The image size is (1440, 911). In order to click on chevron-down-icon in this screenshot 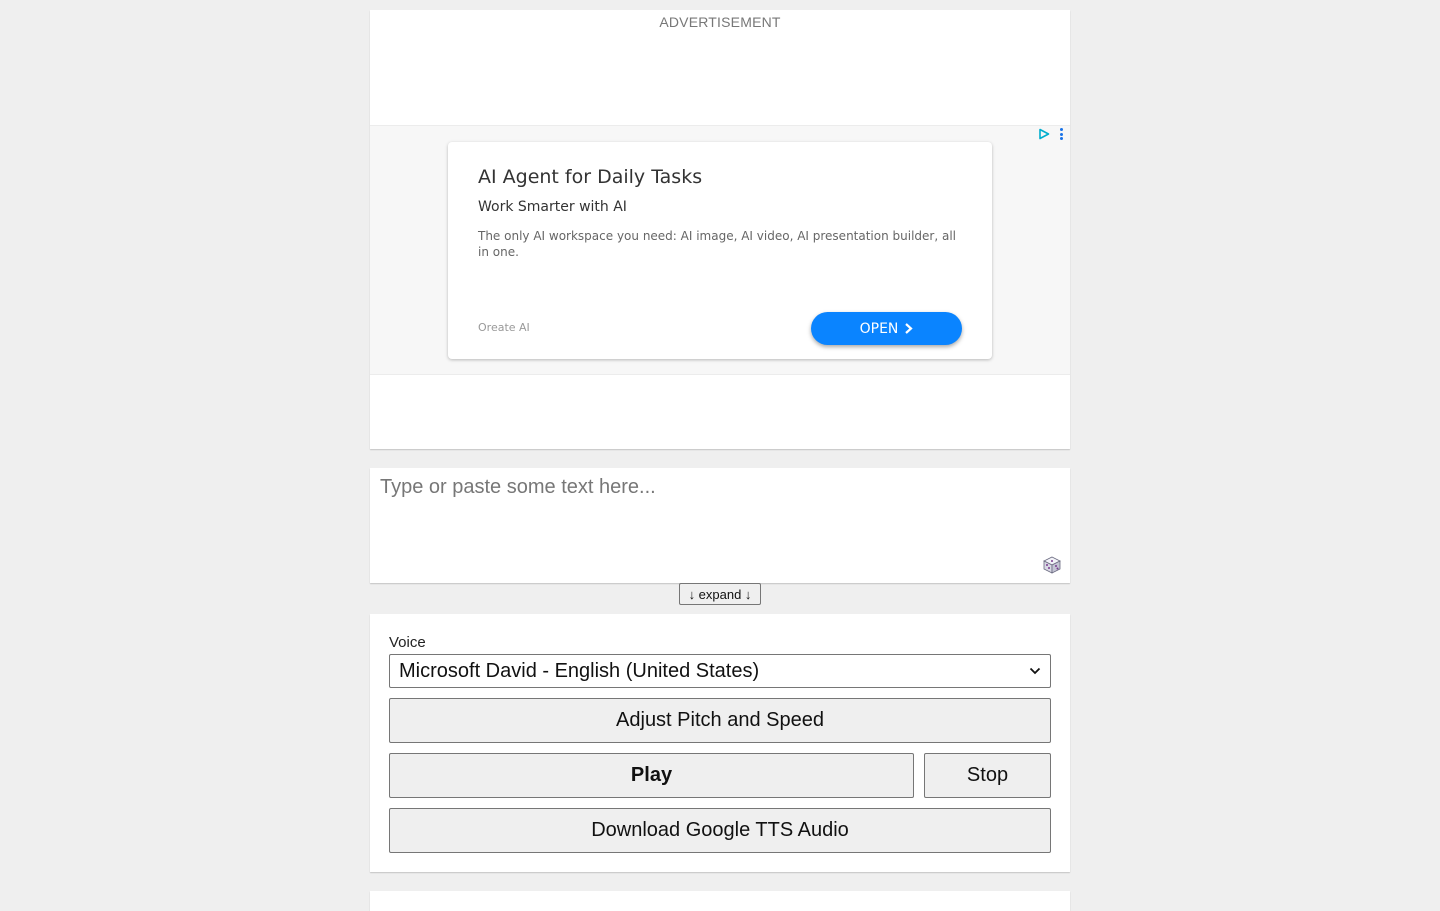, I will do `click(1035, 671)`.